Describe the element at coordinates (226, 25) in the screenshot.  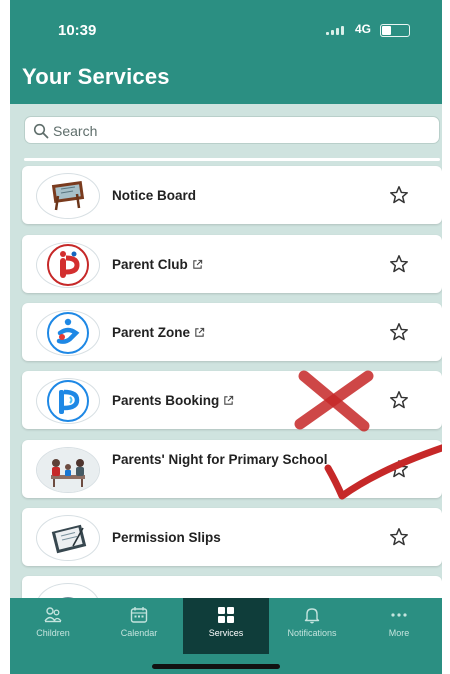
I see `status-bar: 10:39 4G` at that location.